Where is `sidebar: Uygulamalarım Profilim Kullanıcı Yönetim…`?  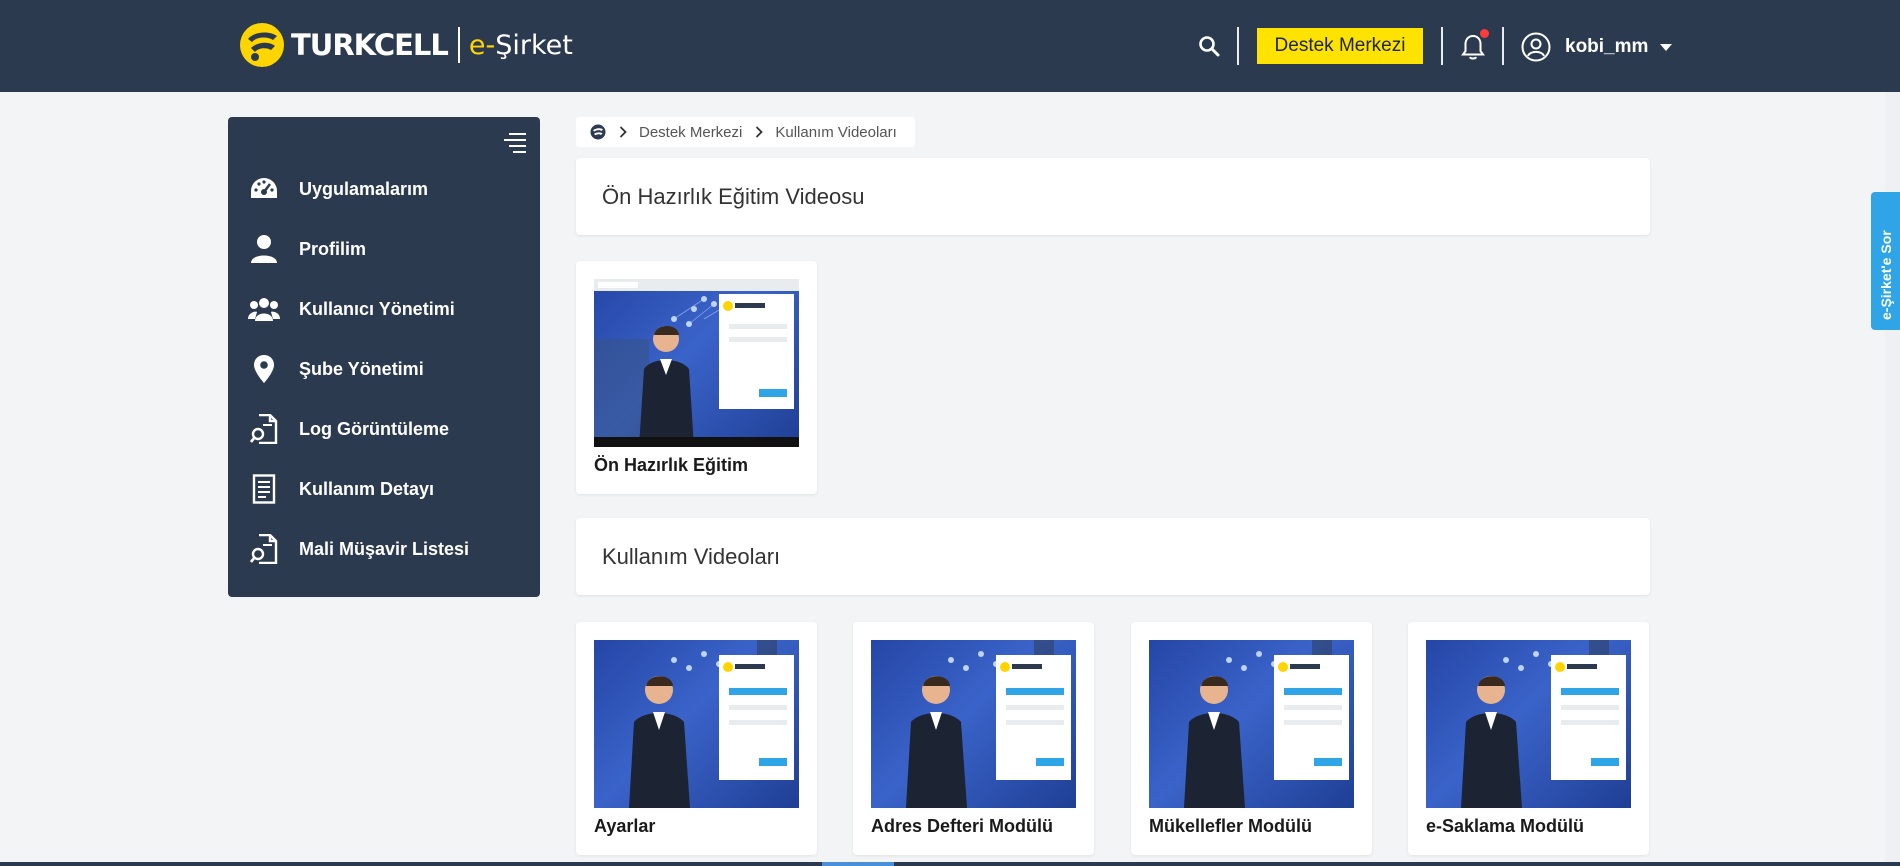 sidebar: Uygulamalarım Profilim Kullanıcı Yönetim… is located at coordinates (384, 357).